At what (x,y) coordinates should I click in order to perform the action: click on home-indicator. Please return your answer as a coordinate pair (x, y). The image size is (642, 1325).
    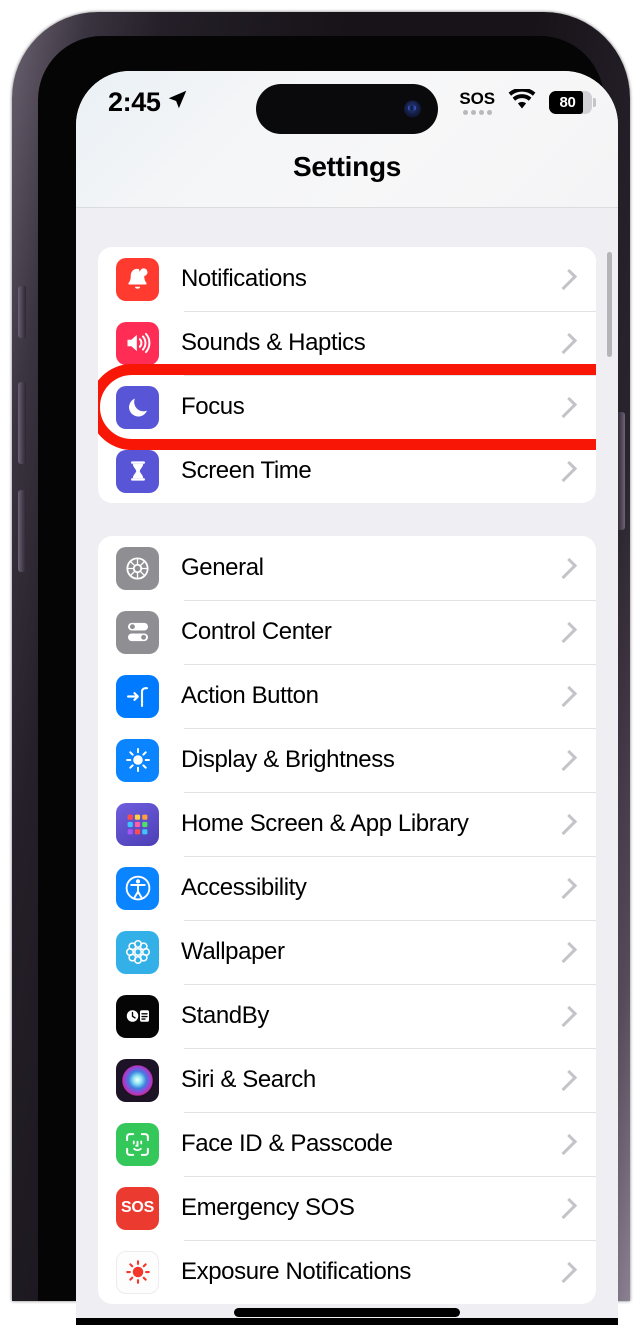
    Looking at the image, I should click on (347, 1312).